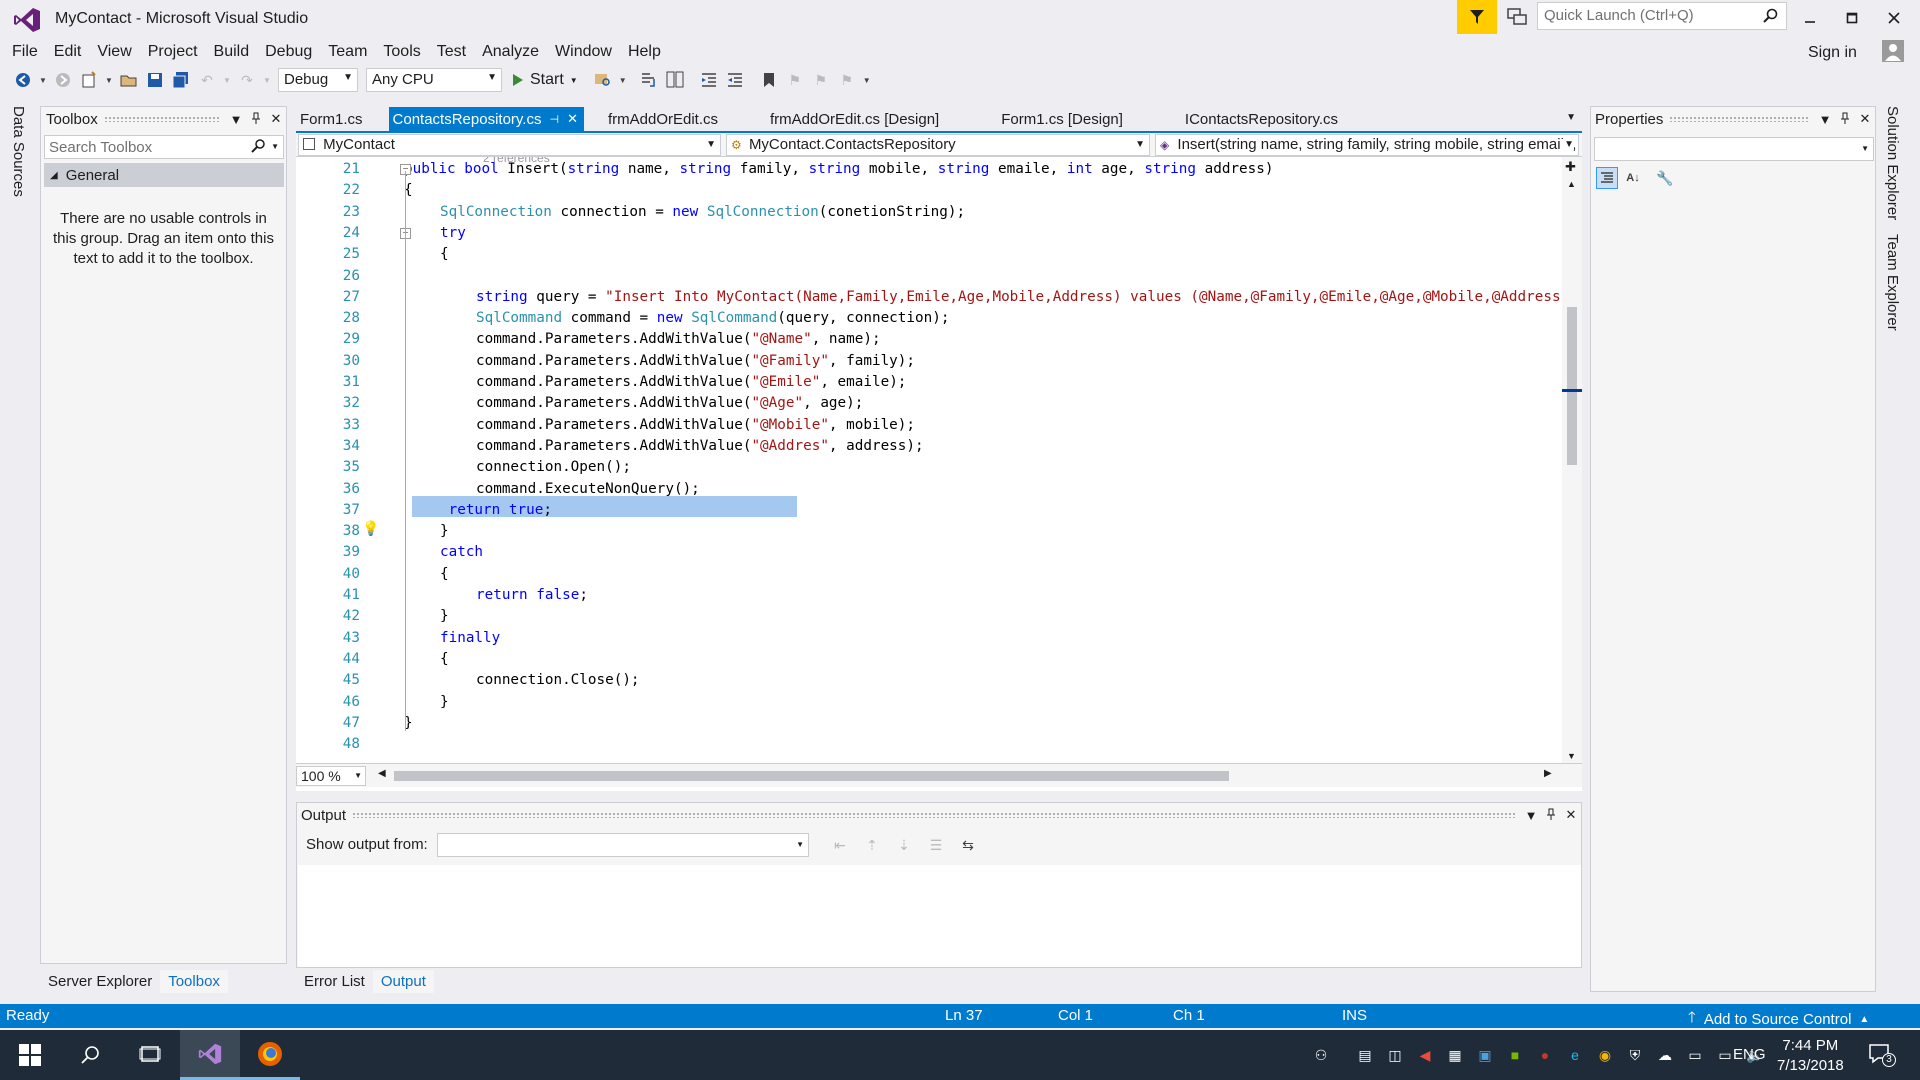 Image resolution: width=1920 pixels, height=1080 pixels. I want to click on shield-icon: ⛨, so click(1635, 1055).